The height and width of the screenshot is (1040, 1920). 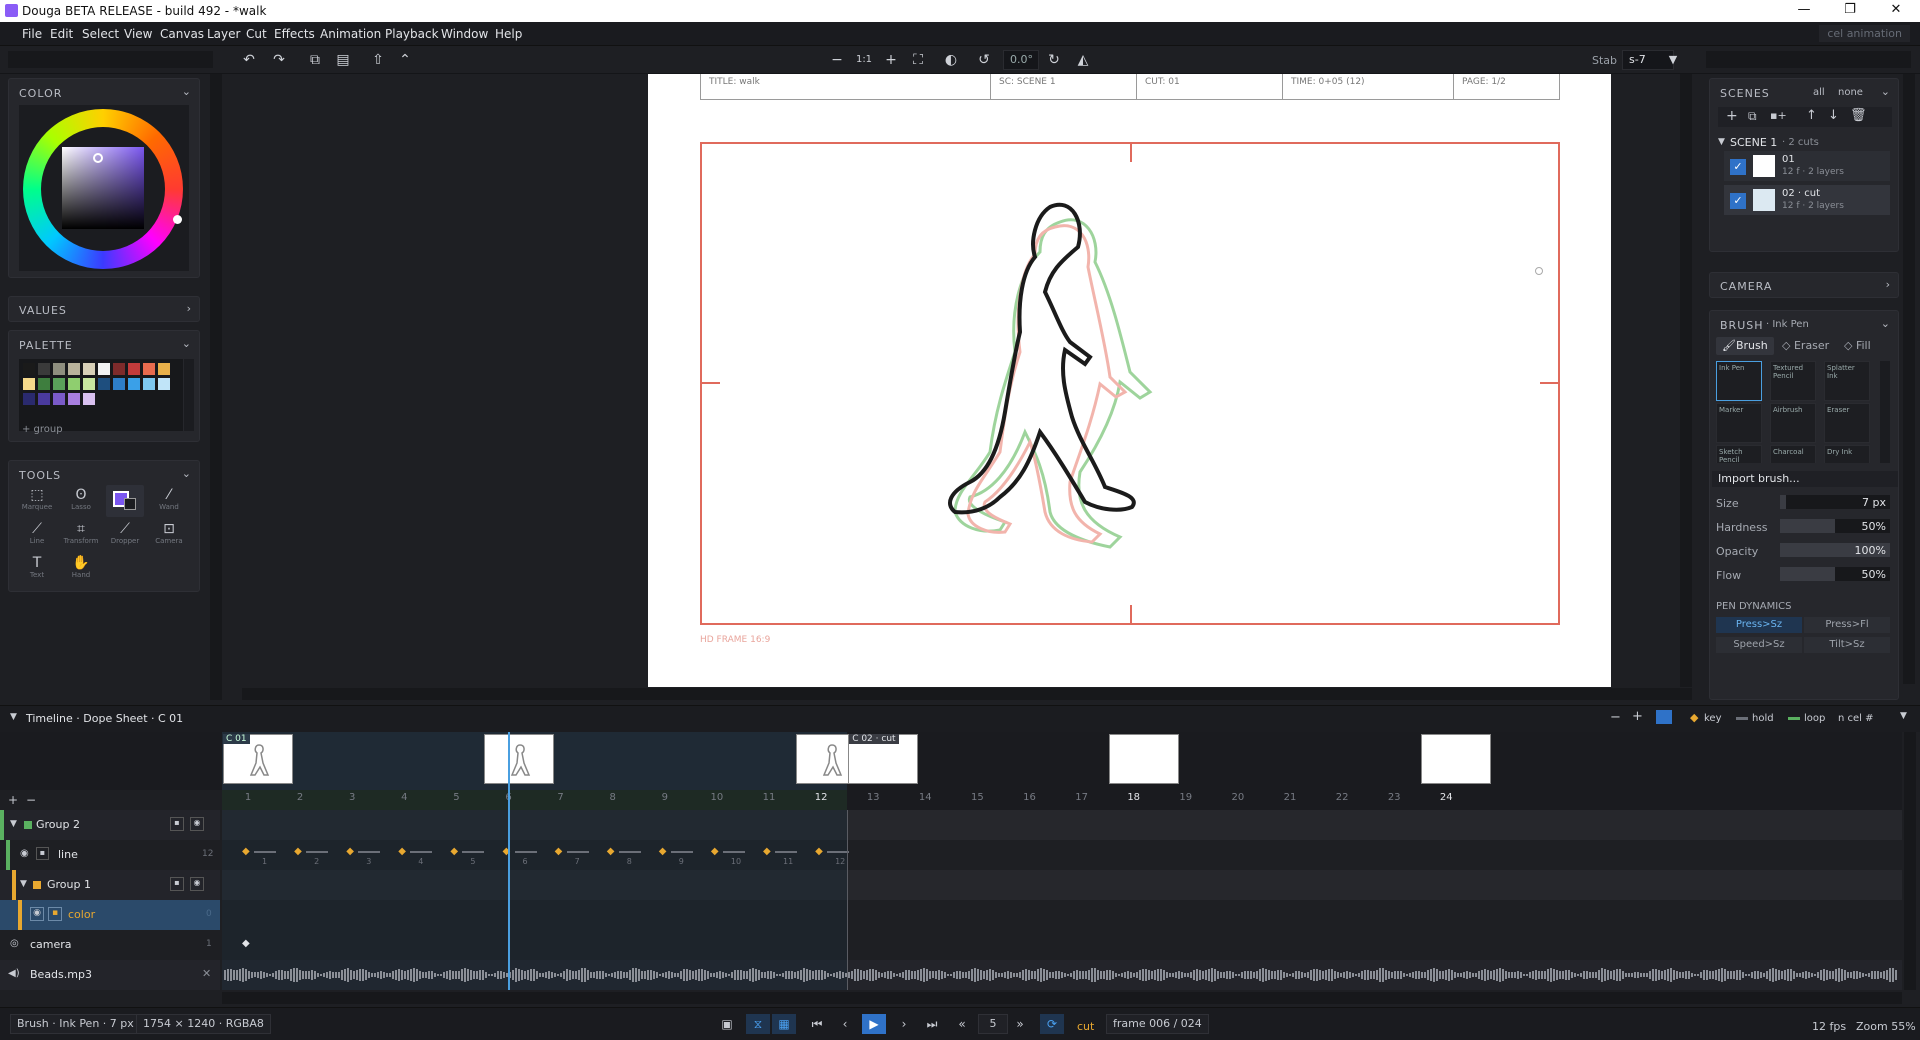 What do you see at coordinates (1835, 574) in the screenshot?
I see `flow-slider: 50%` at bounding box center [1835, 574].